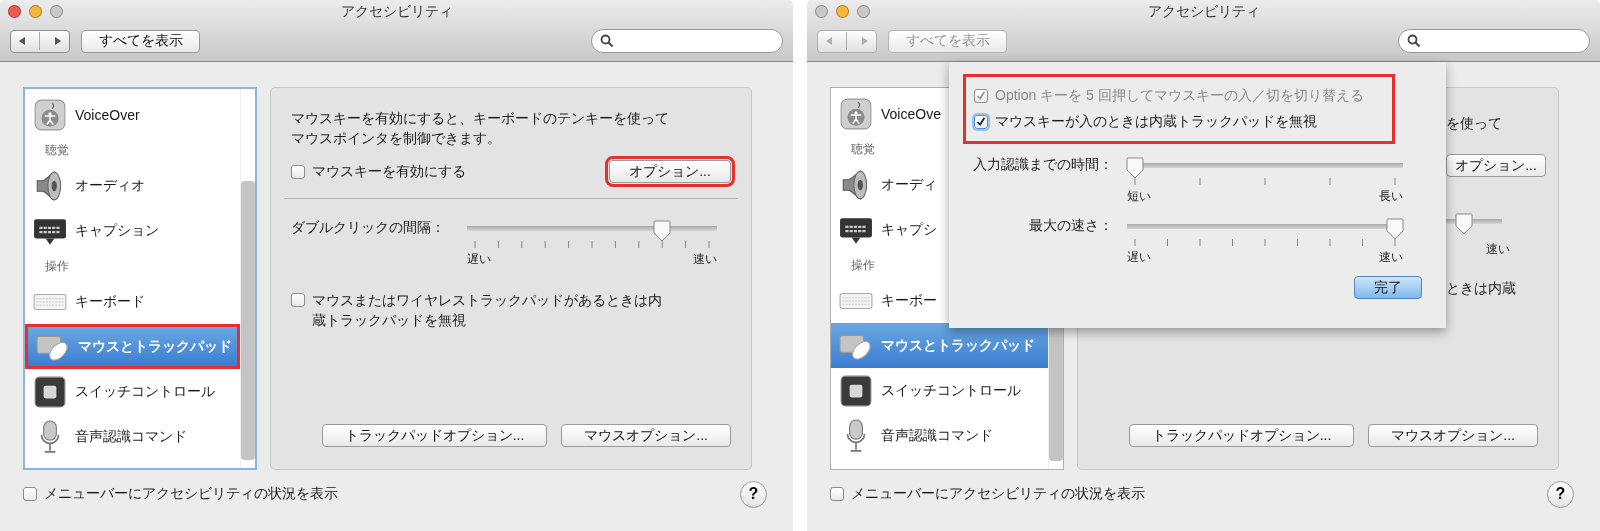 This screenshot has width=1600, height=531. What do you see at coordinates (1156, 122) in the screenshot?
I see `checkbox-label: マウスキーが入のときは内蔵トラックパッドを無視` at bounding box center [1156, 122].